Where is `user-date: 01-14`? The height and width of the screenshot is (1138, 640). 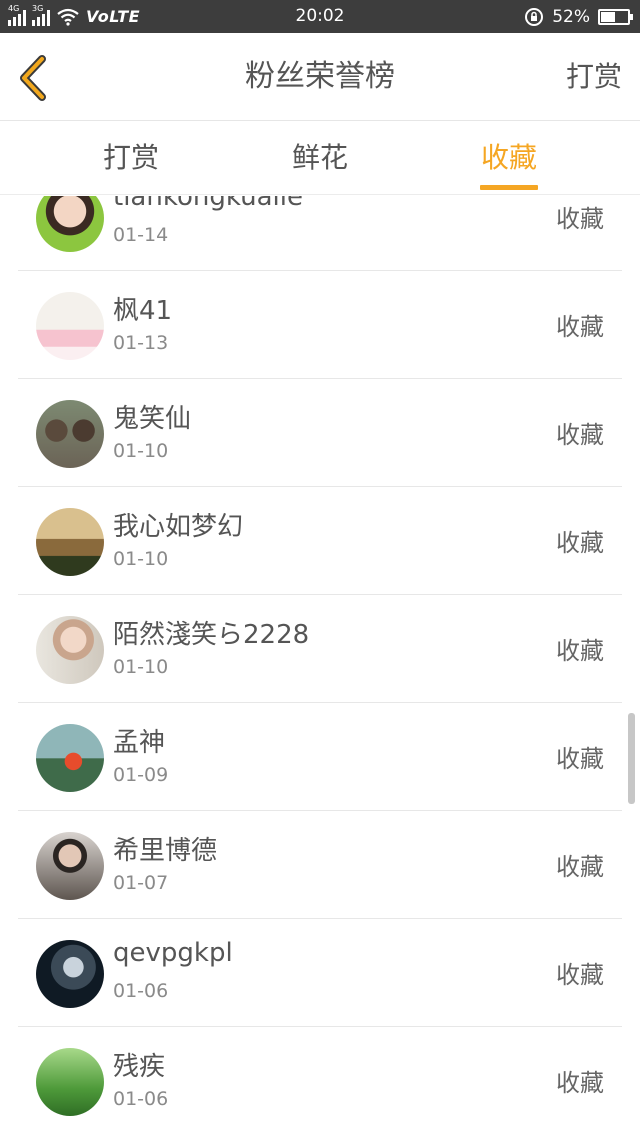 user-date: 01-14 is located at coordinates (141, 235).